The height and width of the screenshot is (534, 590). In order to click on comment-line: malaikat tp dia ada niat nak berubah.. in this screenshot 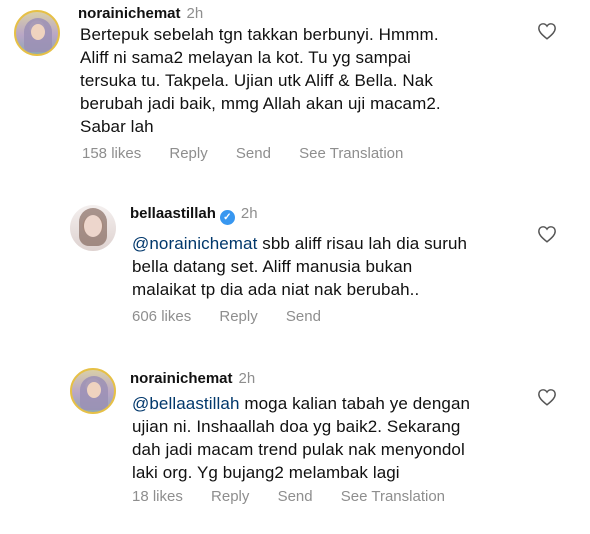, I will do `click(276, 289)`.